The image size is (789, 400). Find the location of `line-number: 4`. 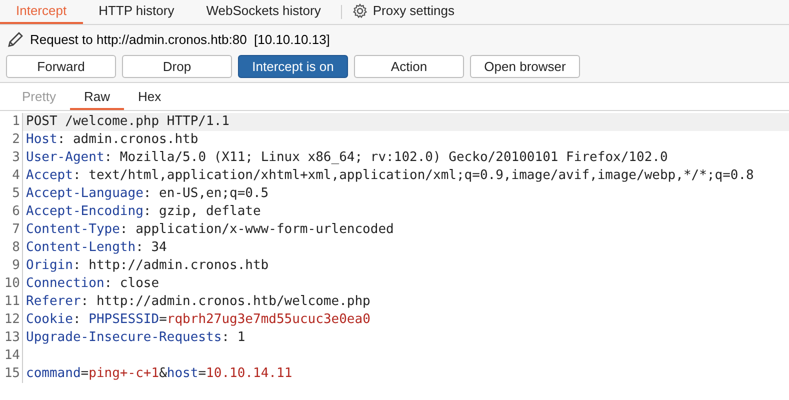

line-number: 4 is located at coordinates (16, 176).